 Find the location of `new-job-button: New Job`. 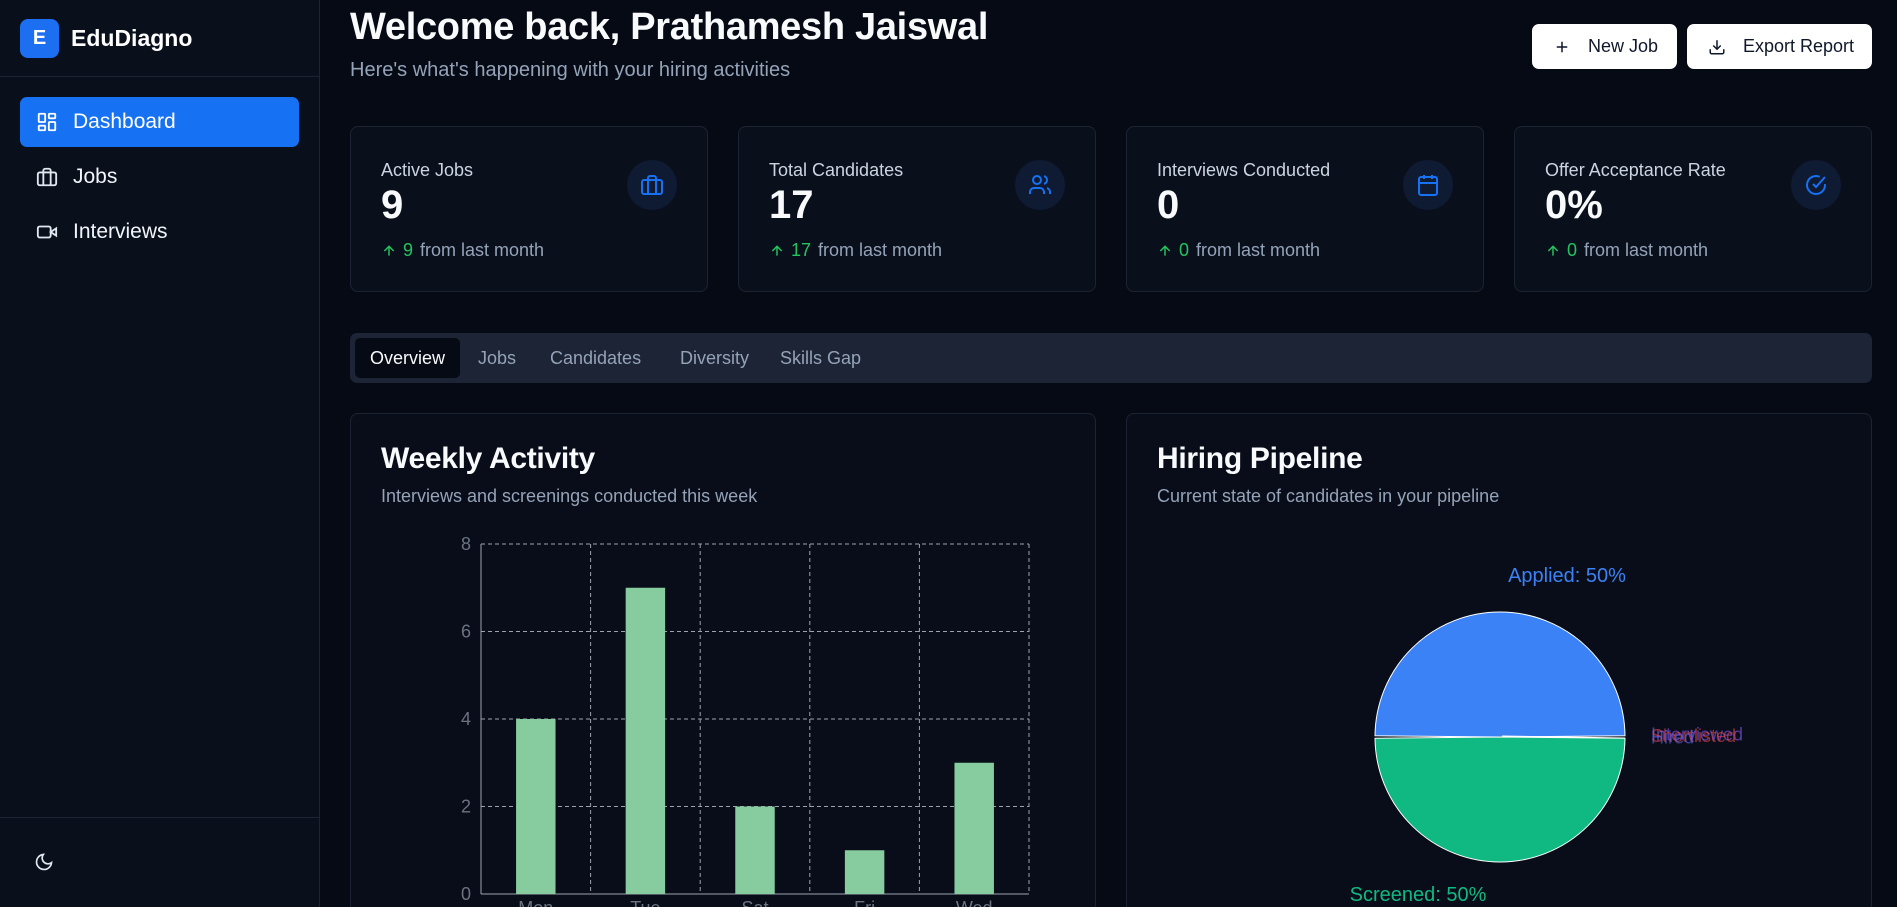

new-job-button: New Job is located at coordinates (1604, 46).